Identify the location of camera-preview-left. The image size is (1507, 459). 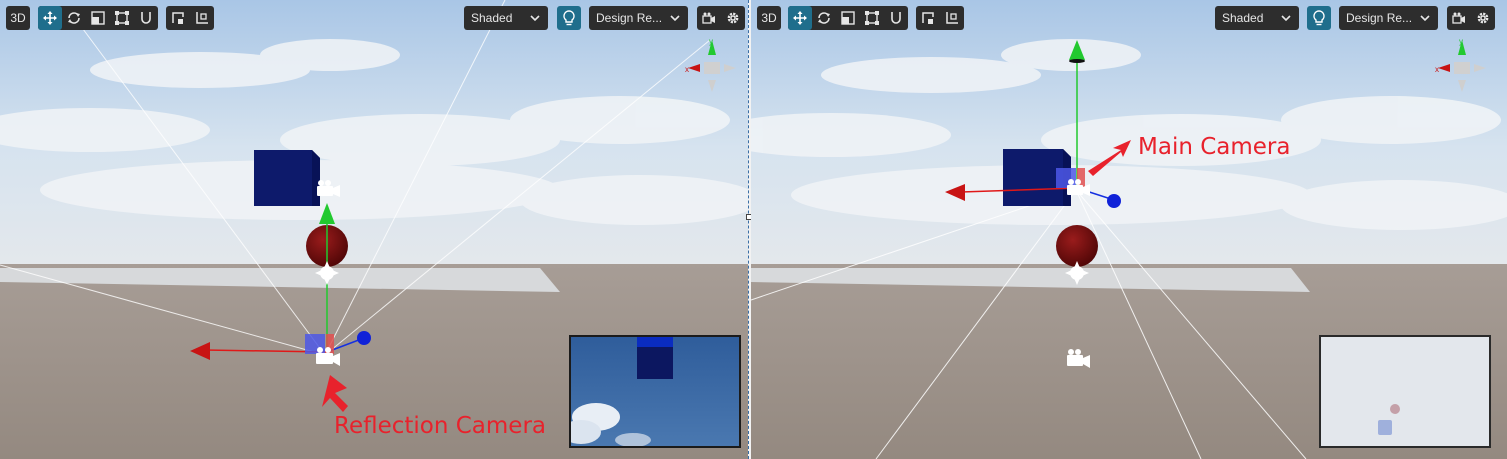
(655, 391).